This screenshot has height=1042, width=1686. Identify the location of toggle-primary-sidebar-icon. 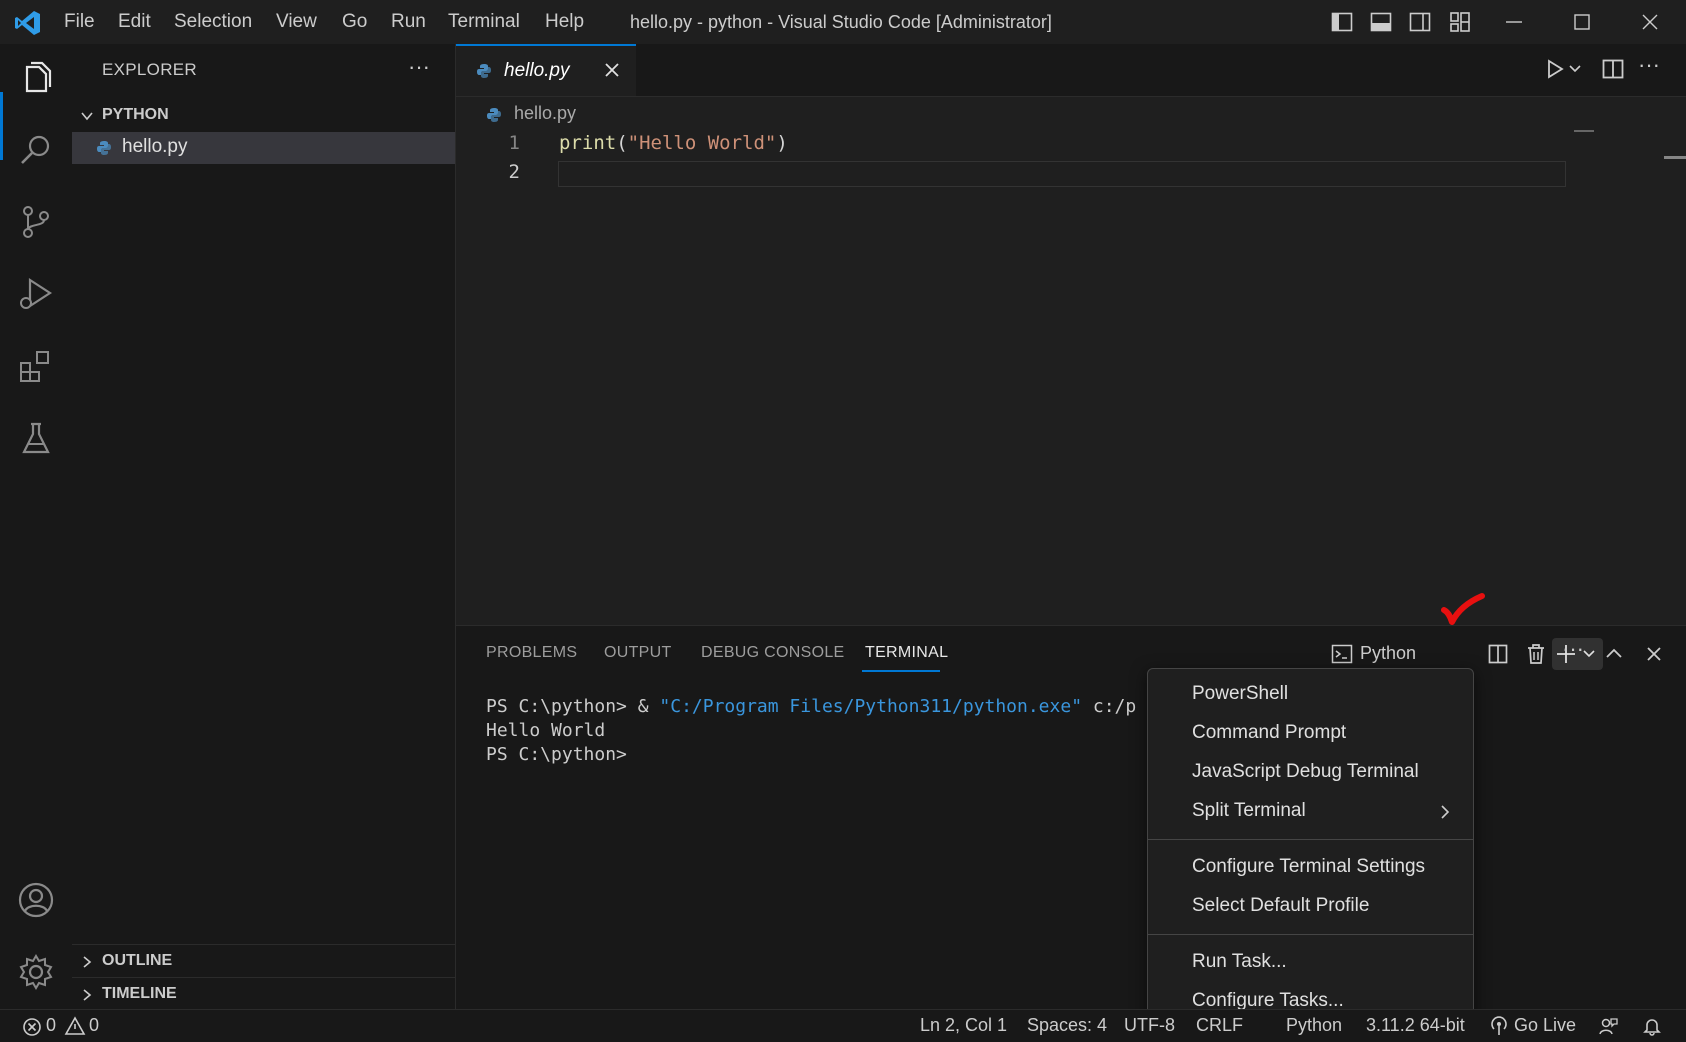
(1342, 22).